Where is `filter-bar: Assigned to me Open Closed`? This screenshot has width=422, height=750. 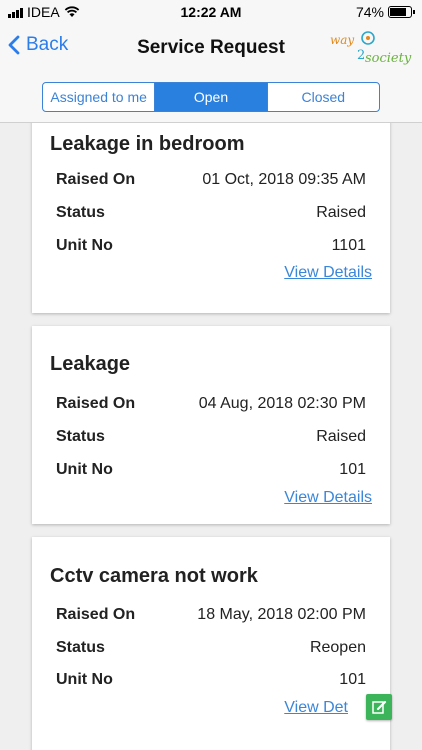 filter-bar: Assigned to me Open Closed is located at coordinates (211, 98).